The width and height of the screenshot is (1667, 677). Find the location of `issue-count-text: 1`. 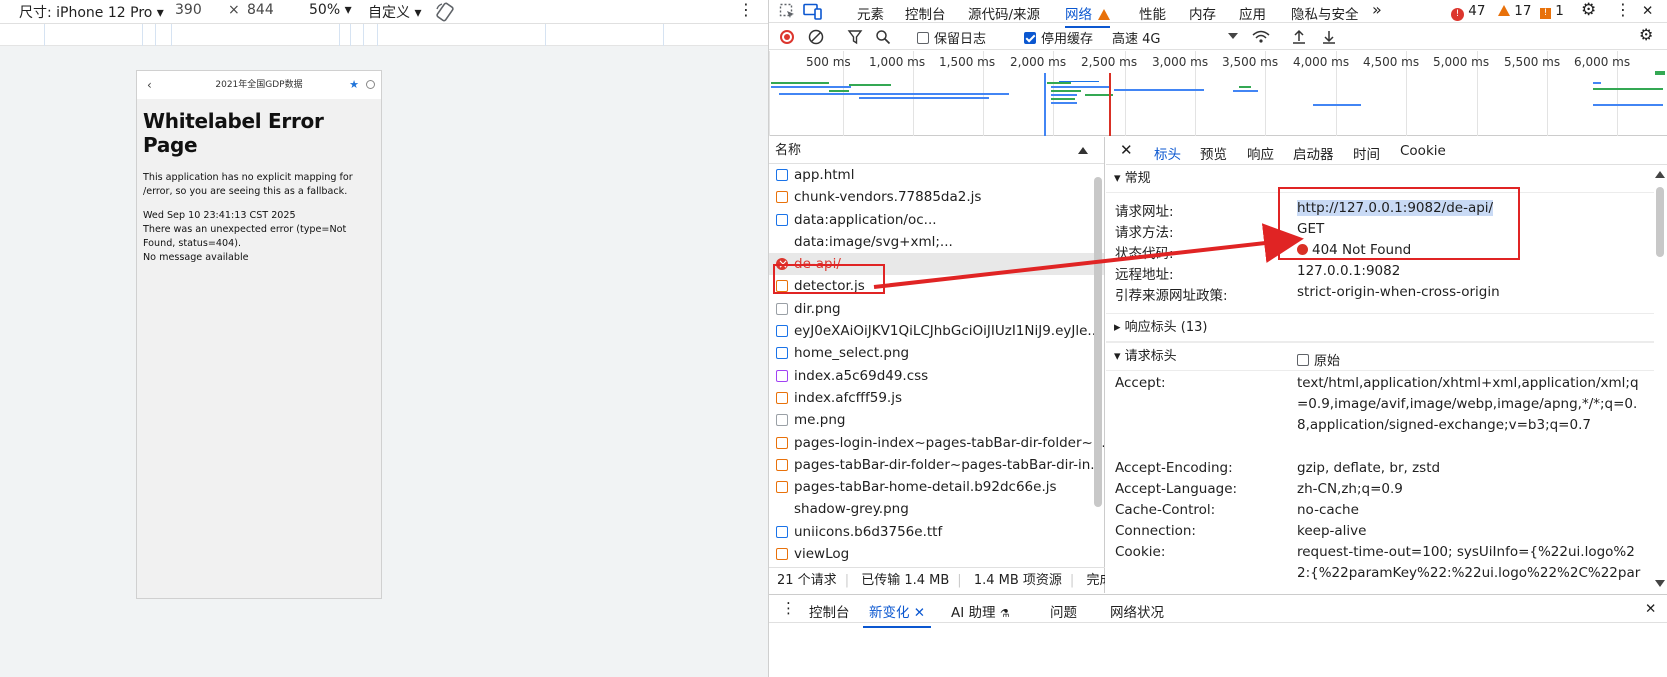

issue-count-text: 1 is located at coordinates (1559, 11).